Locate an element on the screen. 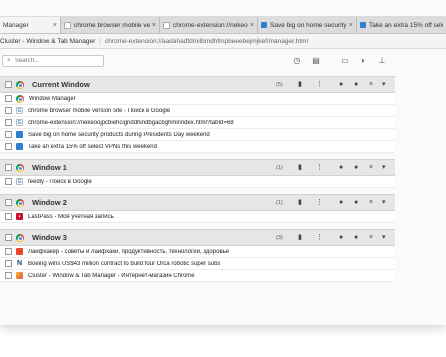 The image size is (446, 357). tab-row: Window Manager is located at coordinates (197, 99).